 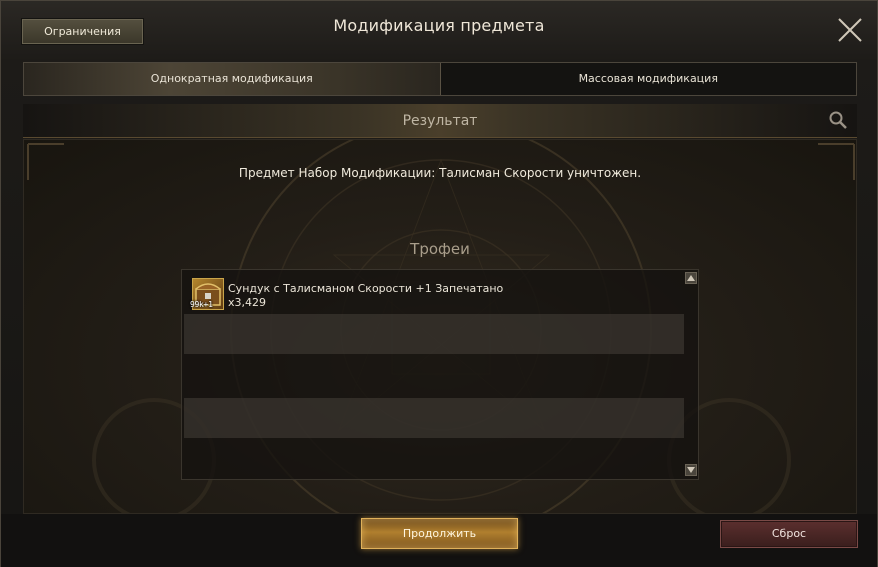 What do you see at coordinates (838, 120) in the screenshot?
I see `search-icon` at bounding box center [838, 120].